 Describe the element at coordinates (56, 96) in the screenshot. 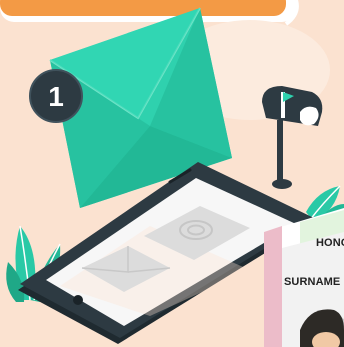

I see `notification-count: 1` at that location.